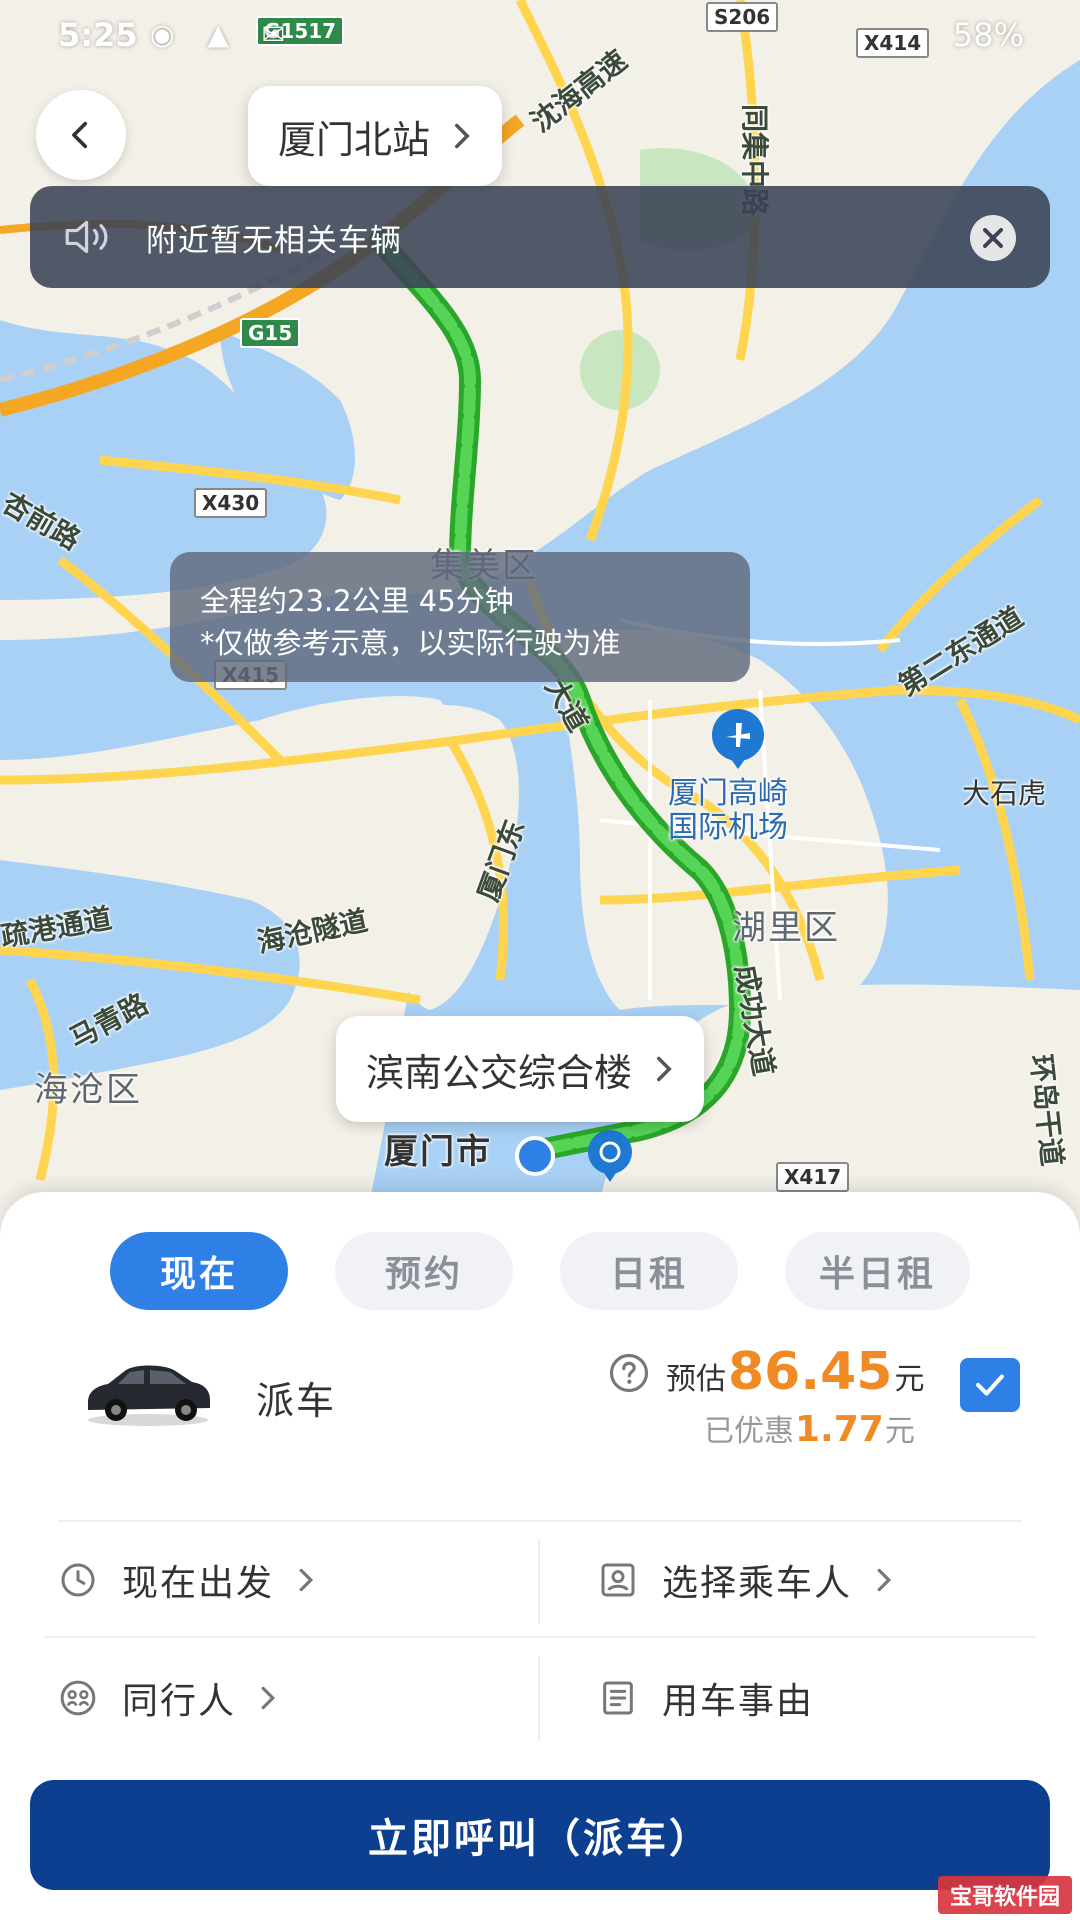 The width and height of the screenshot is (1080, 1920). What do you see at coordinates (88, 1090) in the screenshot?
I see `map-label-haicang: 海沧区` at bounding box center [88, 1090].